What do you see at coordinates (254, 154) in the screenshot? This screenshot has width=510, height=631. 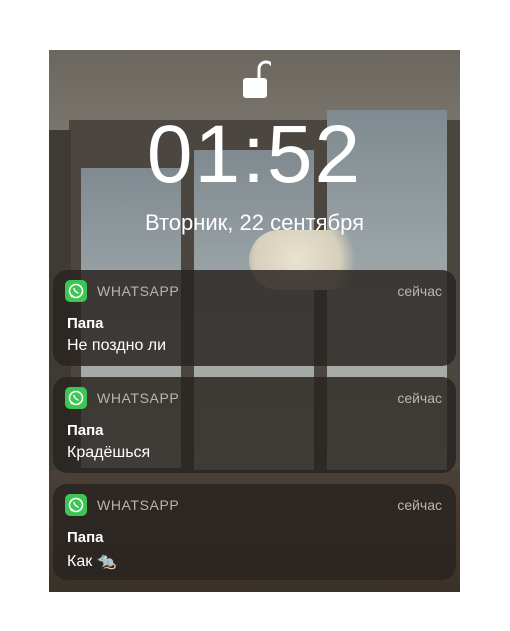 I see `lockscreen-time: 01:52` at bounding box center [254, 154].